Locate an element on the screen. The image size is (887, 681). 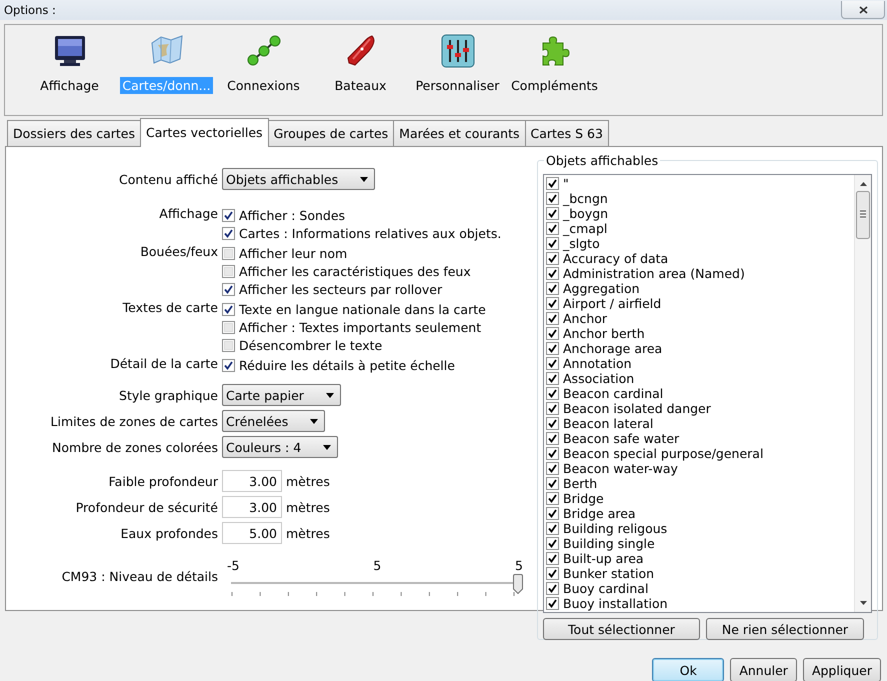
list-item: Building single is located at coordinates (609, 543).